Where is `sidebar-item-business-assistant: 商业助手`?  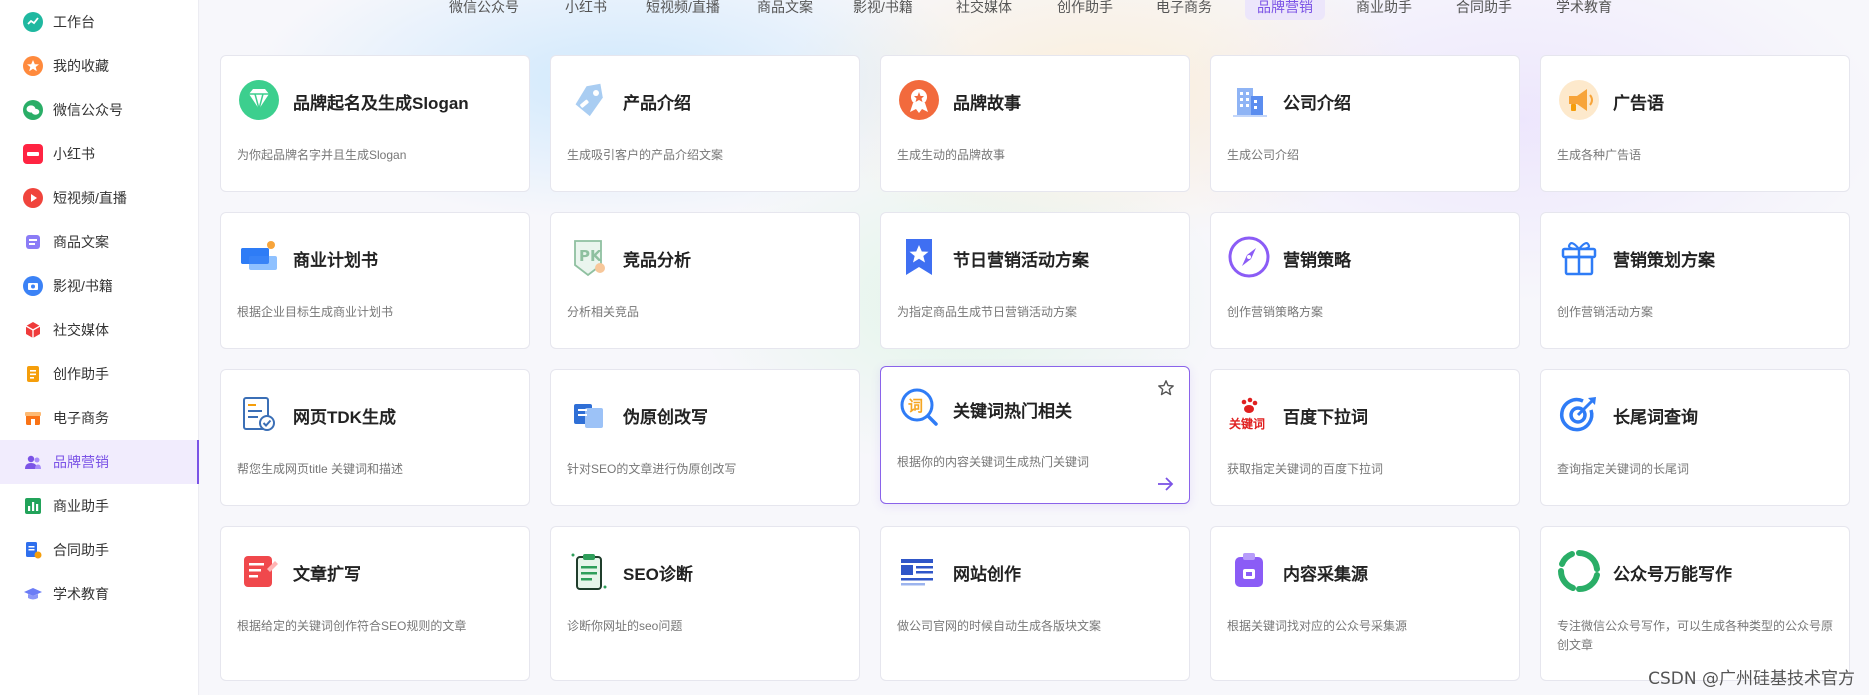
sidebar-item-business-assistant: 商业助手 is located at coordinates (99, 506).